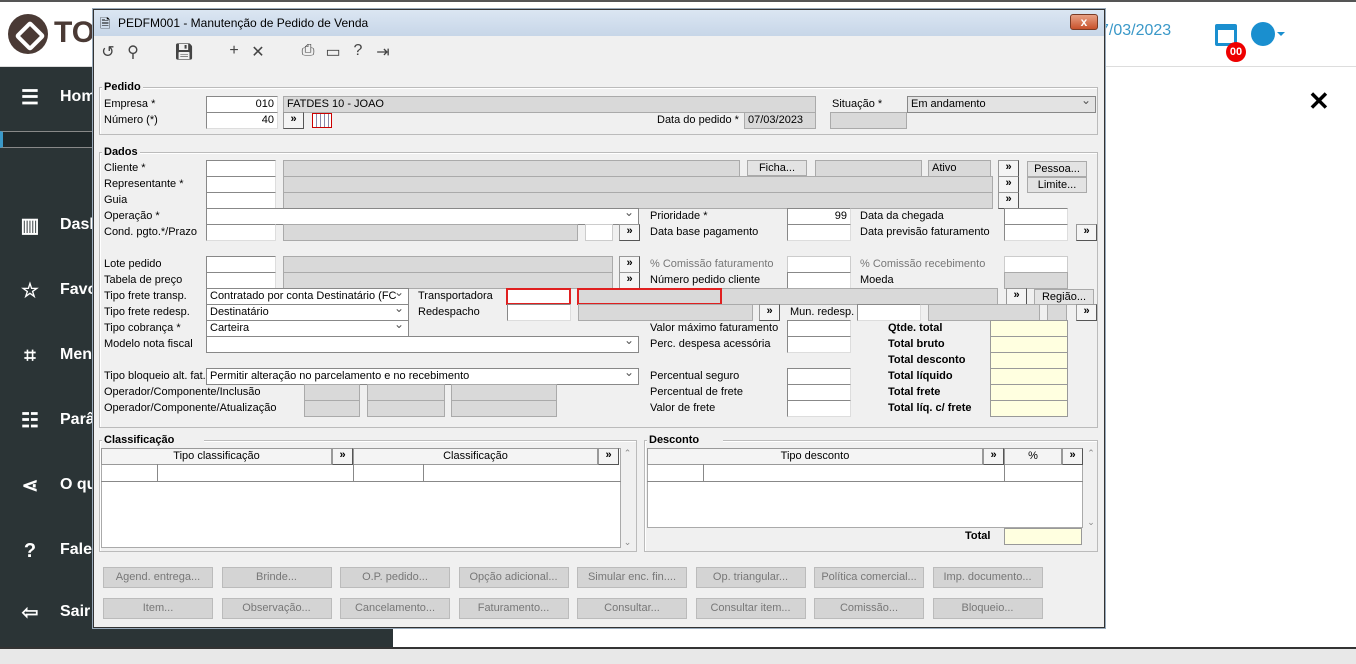  What do you see at coordinates (130, 104) in the screenshot?
I see `empresa-label: Empresa *` at bounding box center [130, 104].